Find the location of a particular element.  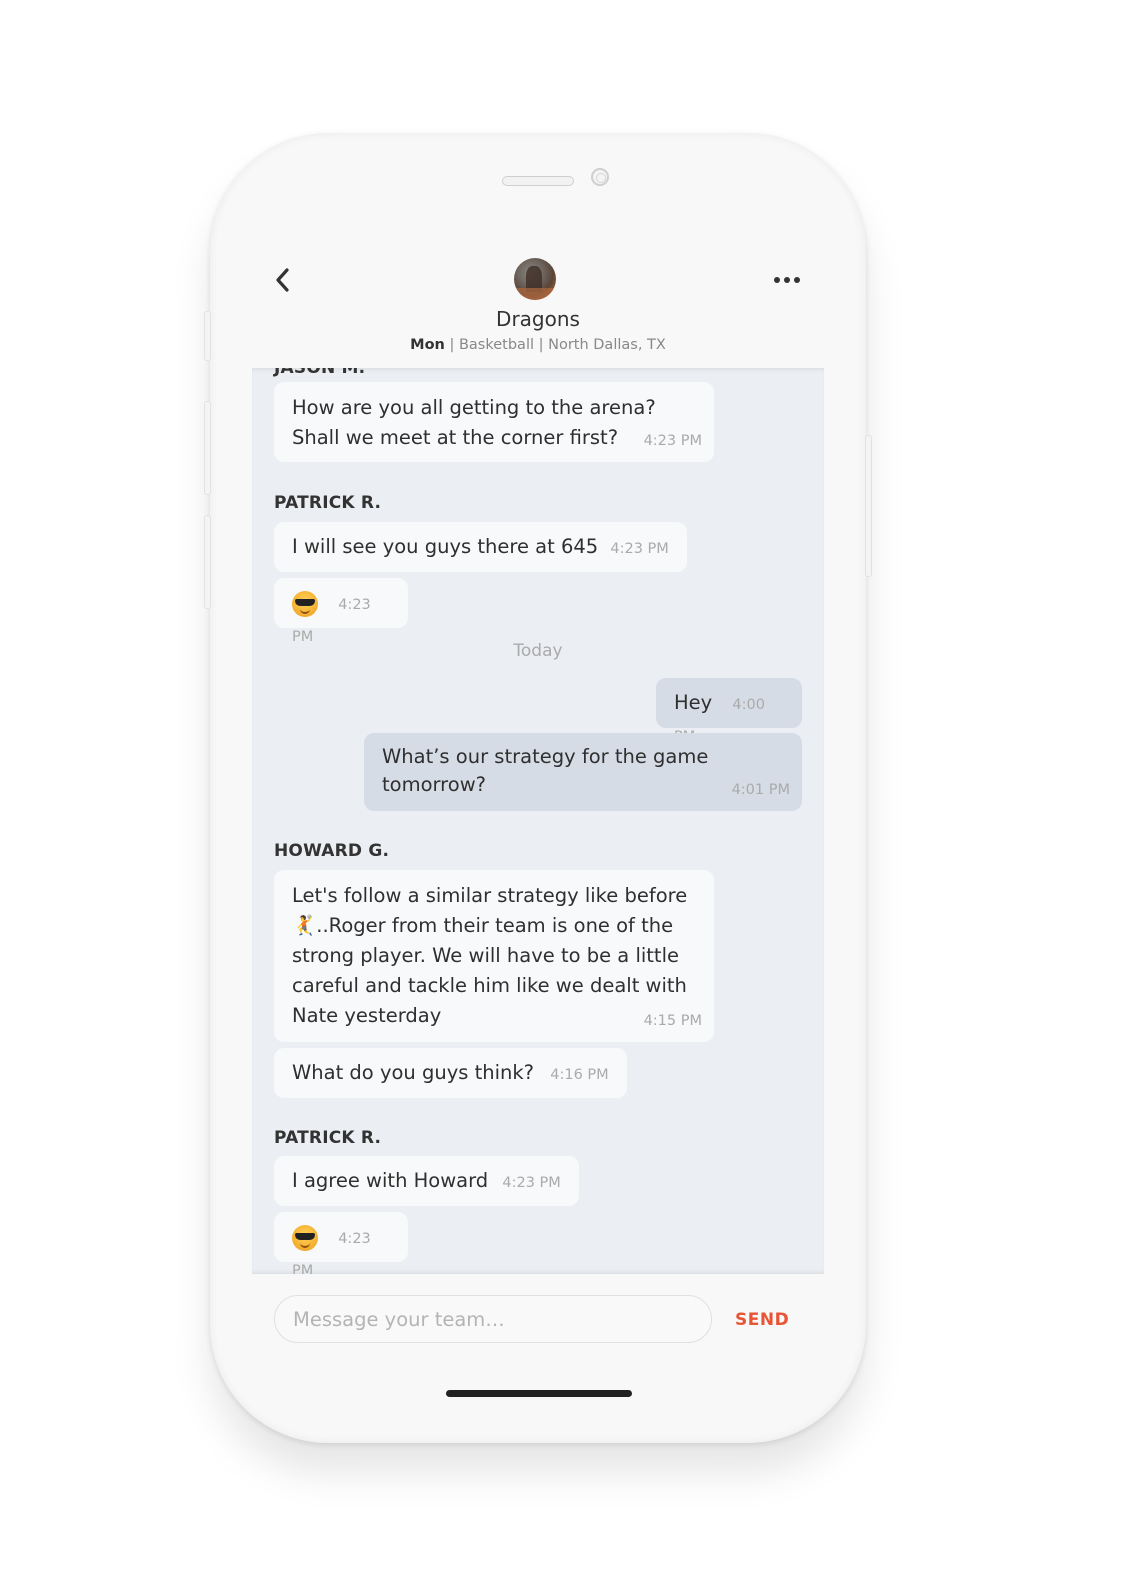

earpiece-speaker is located at coordinates (538, 181).